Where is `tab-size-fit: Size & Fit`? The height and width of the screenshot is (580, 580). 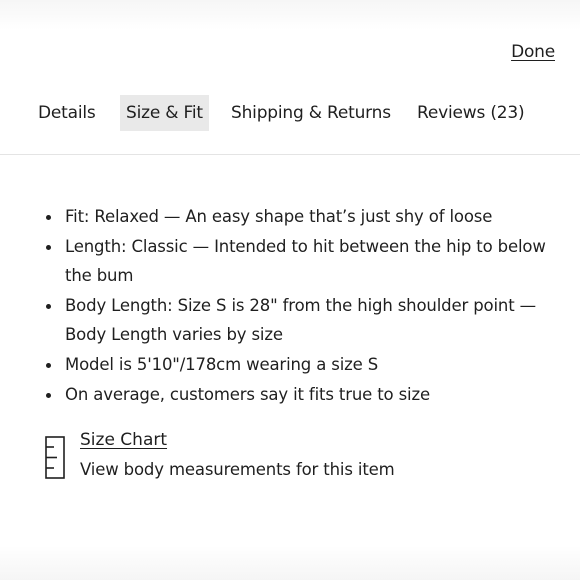 tab-size-fit: Size & Fit is located at coordinates (164, 113).